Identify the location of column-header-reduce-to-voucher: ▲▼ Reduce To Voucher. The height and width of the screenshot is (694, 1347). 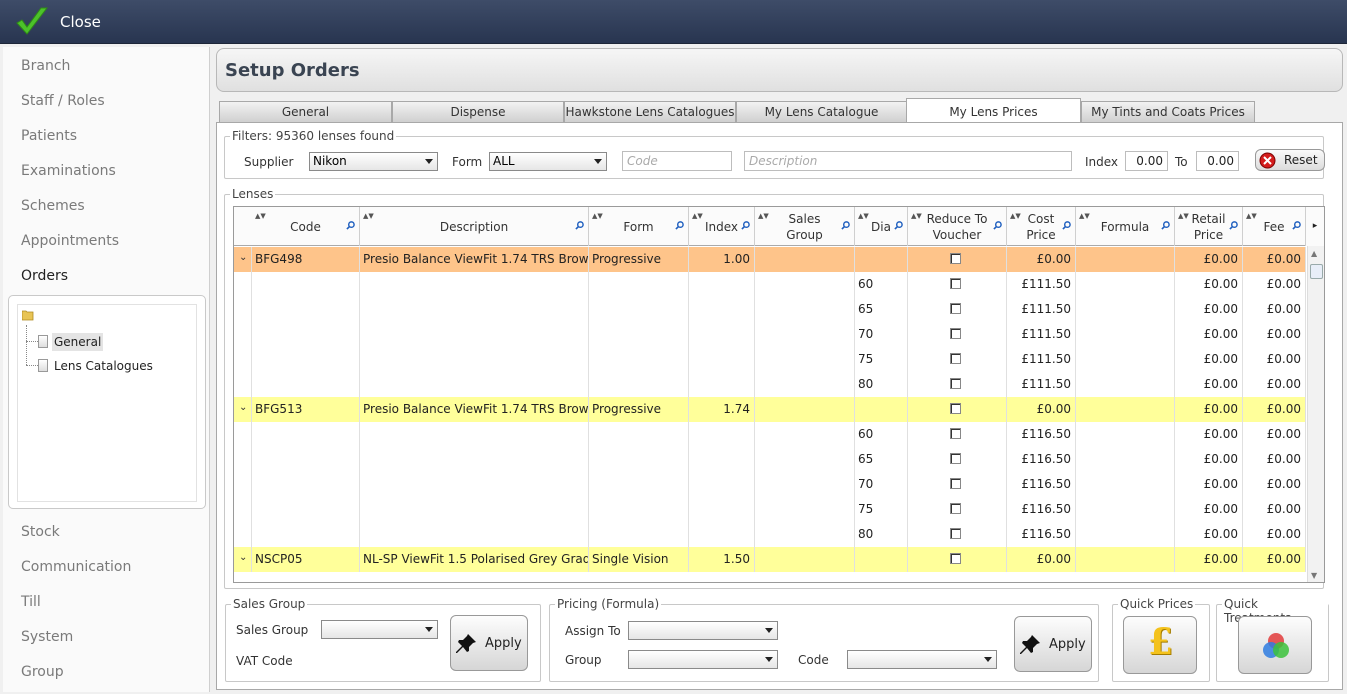
(957, 226).